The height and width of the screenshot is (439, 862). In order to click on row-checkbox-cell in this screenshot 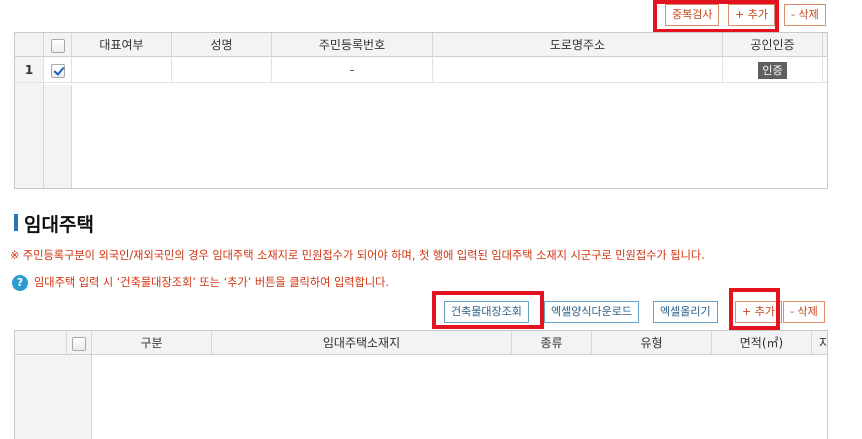, I will do `click(58, 70)`.